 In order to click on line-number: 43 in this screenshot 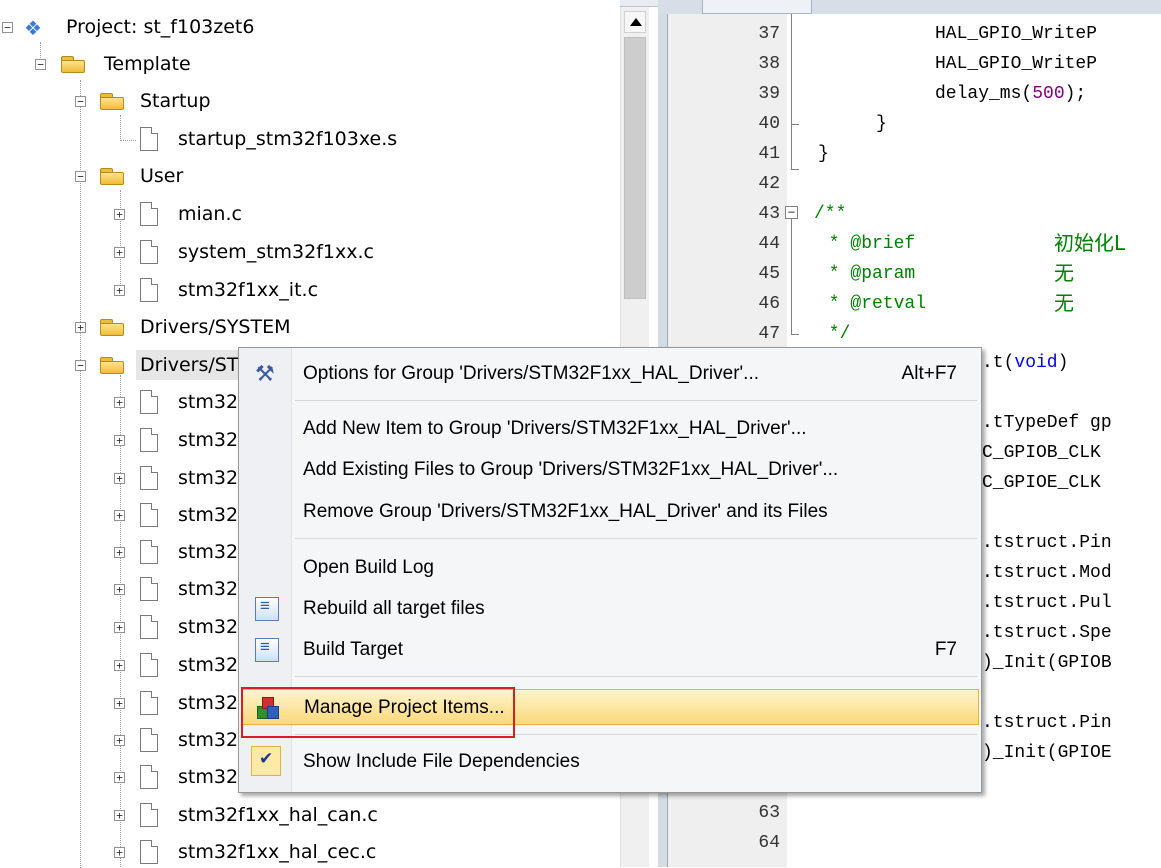, I will do `click(769, 214)`.